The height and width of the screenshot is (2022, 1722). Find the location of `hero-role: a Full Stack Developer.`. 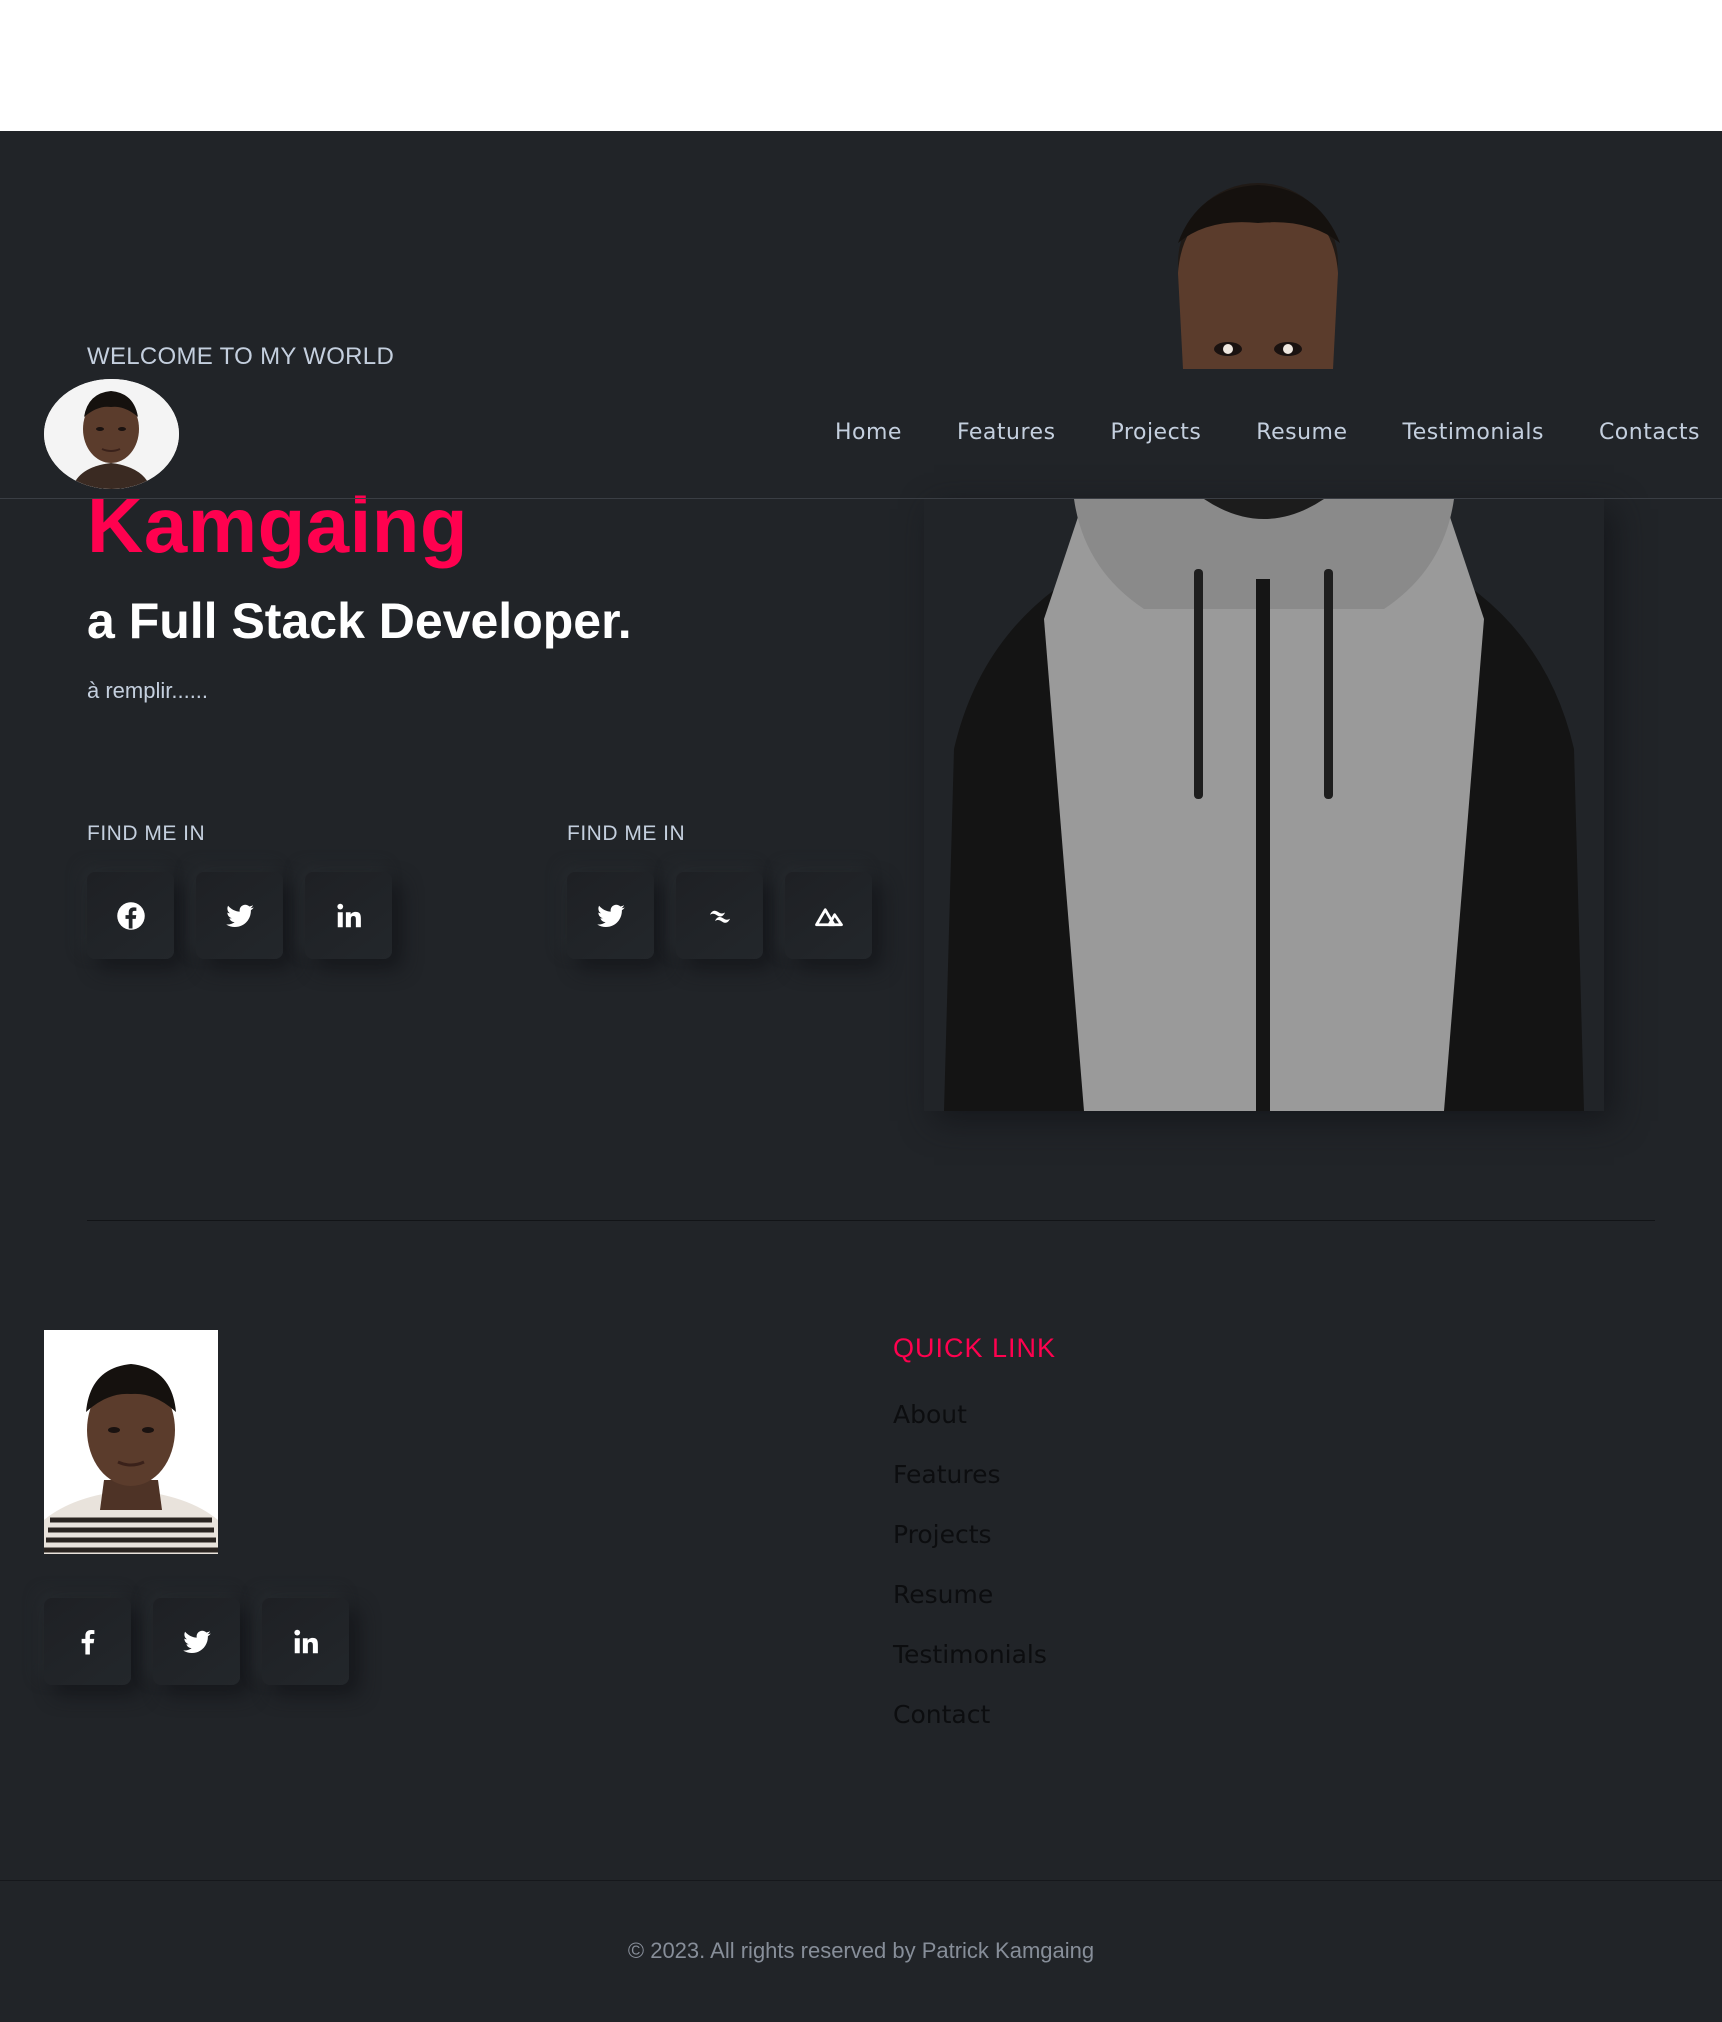

hero-role: a Full Stack Developer. is located at coordinates (359, 621).